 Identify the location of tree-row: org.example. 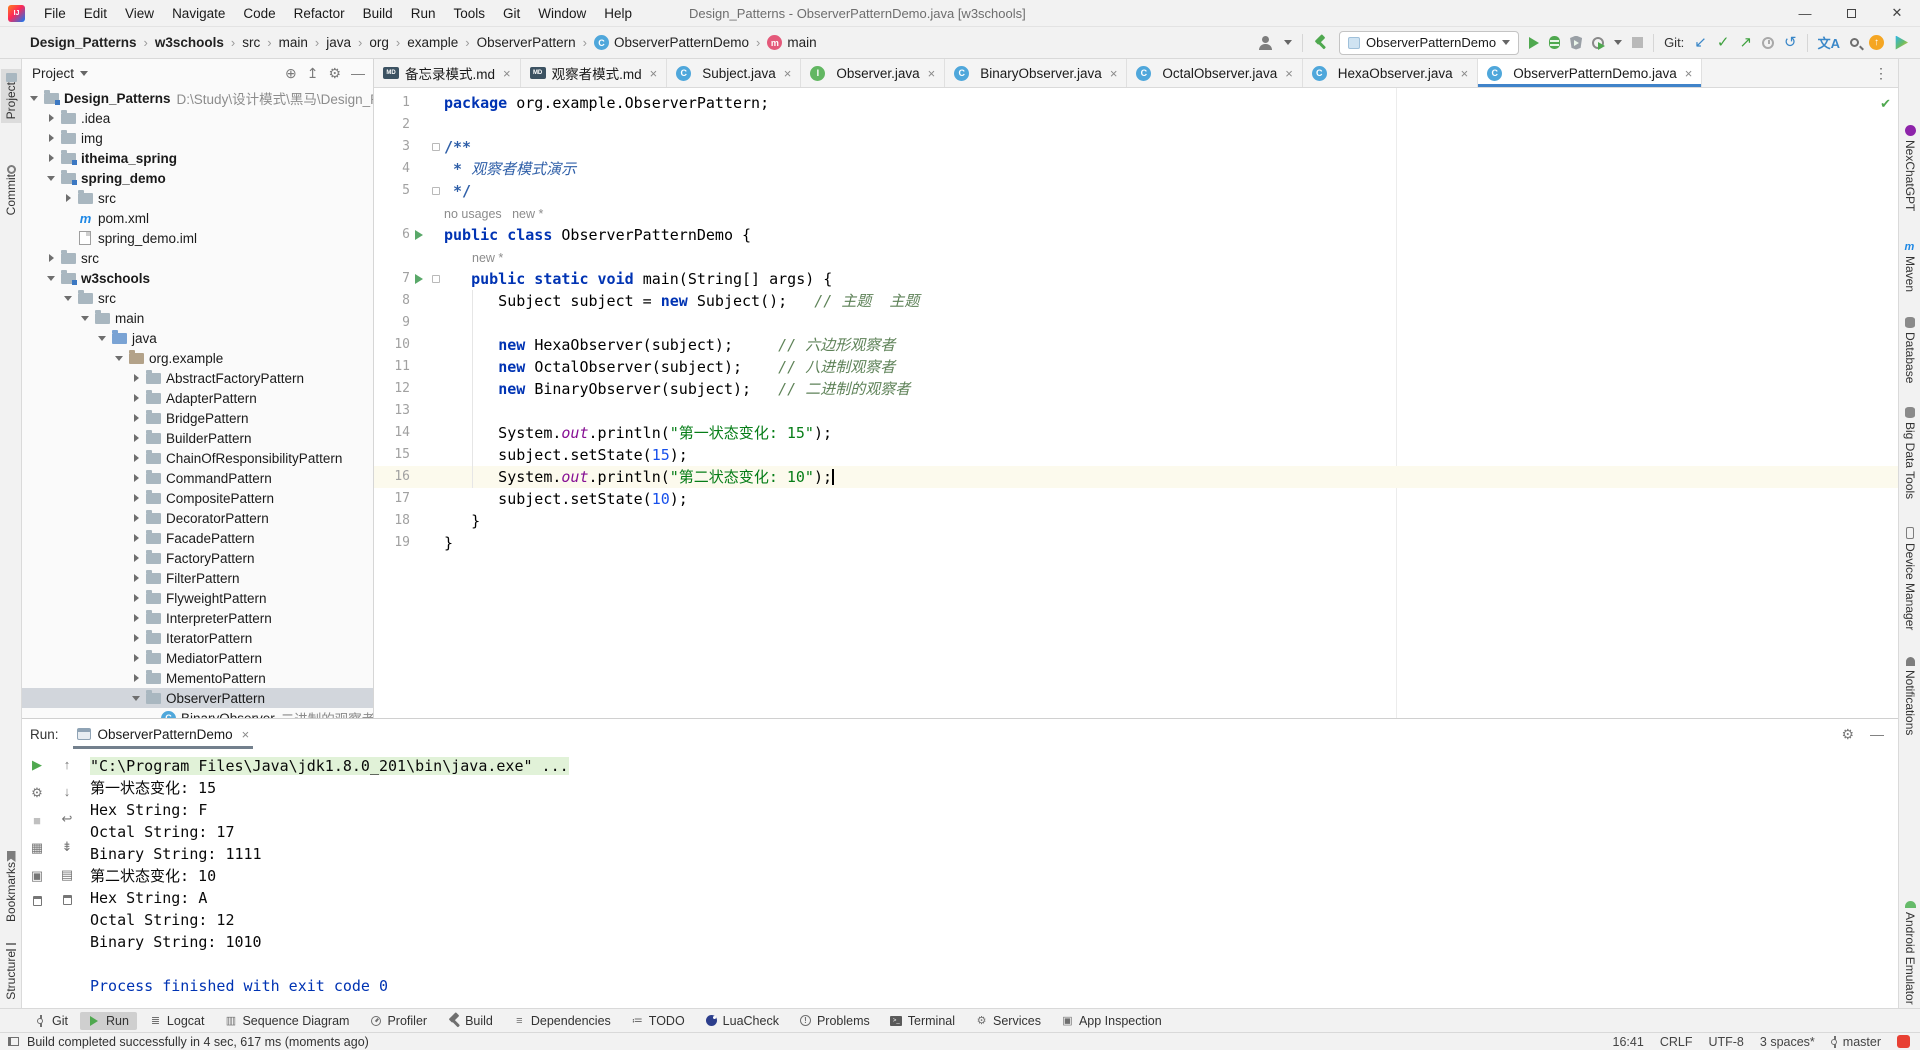
(197, 358).